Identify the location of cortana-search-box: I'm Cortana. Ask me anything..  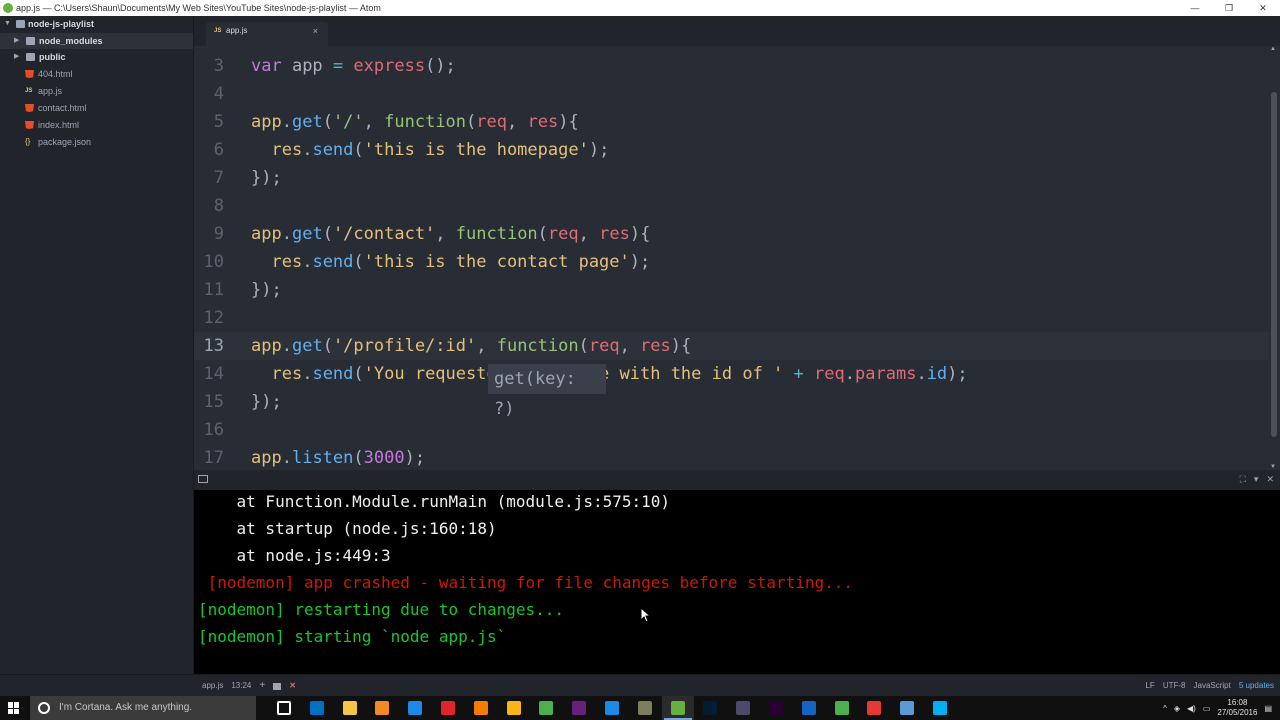
(143, 708).